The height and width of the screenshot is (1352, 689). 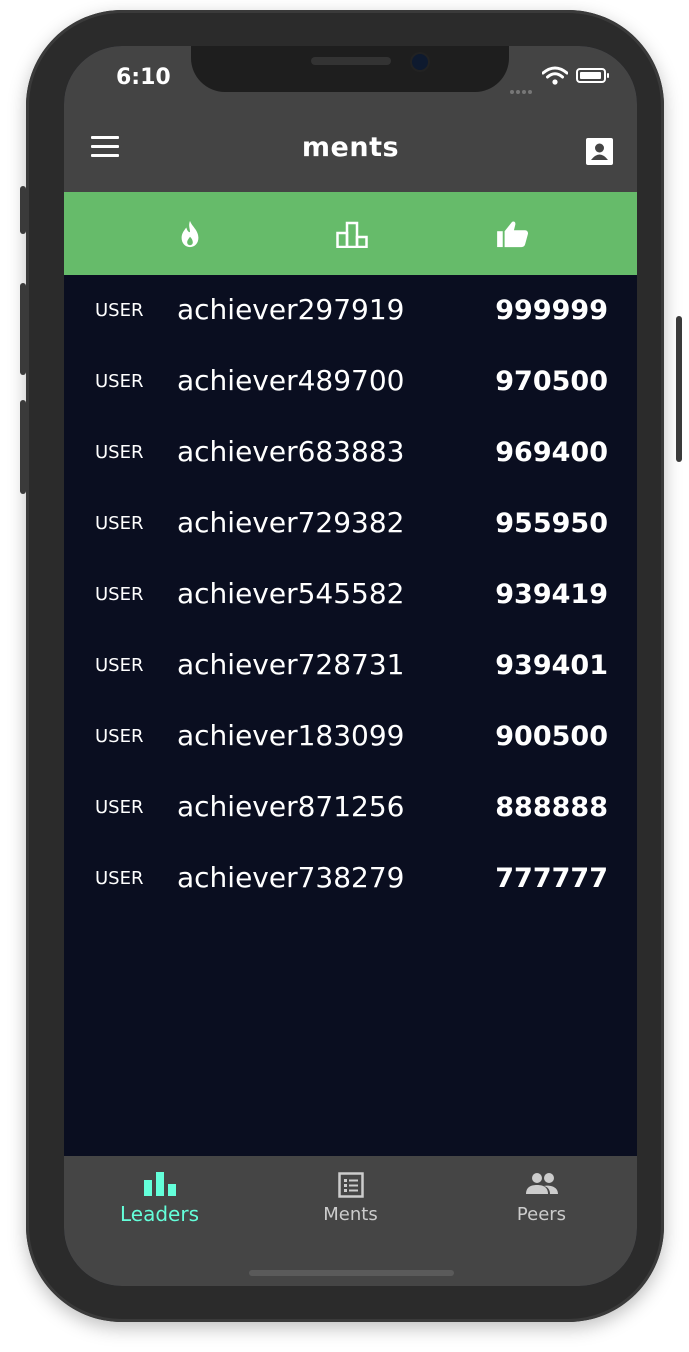 I want to click on score: 969400, so click(x=551, y=452).